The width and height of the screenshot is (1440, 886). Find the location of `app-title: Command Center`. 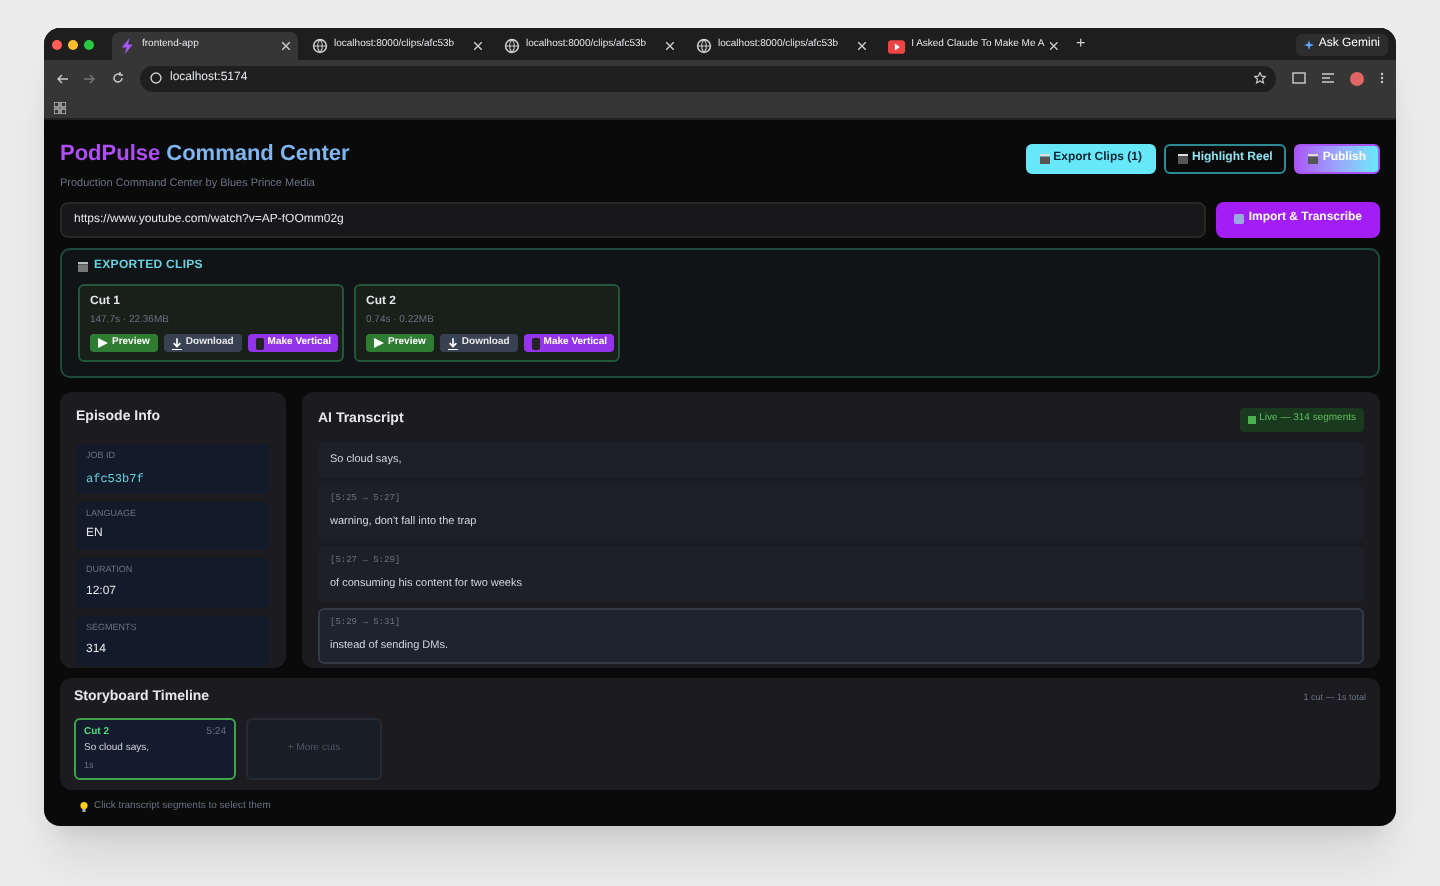

app-title: Command Center is located at coordinates (258, 155).